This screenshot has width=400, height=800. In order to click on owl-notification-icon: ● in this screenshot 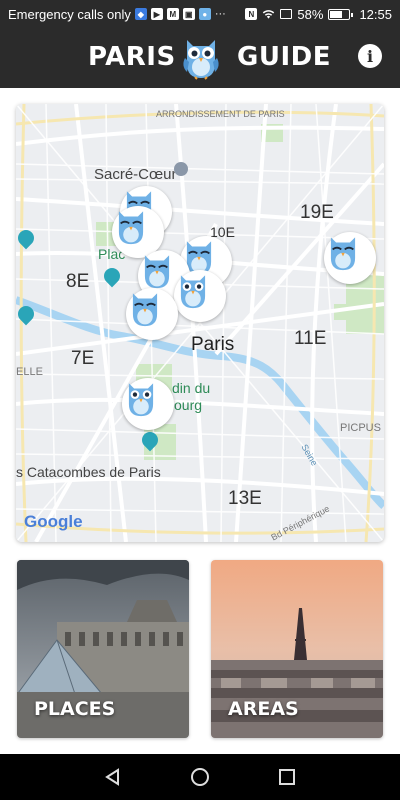, I will do `click(204, 14)`.